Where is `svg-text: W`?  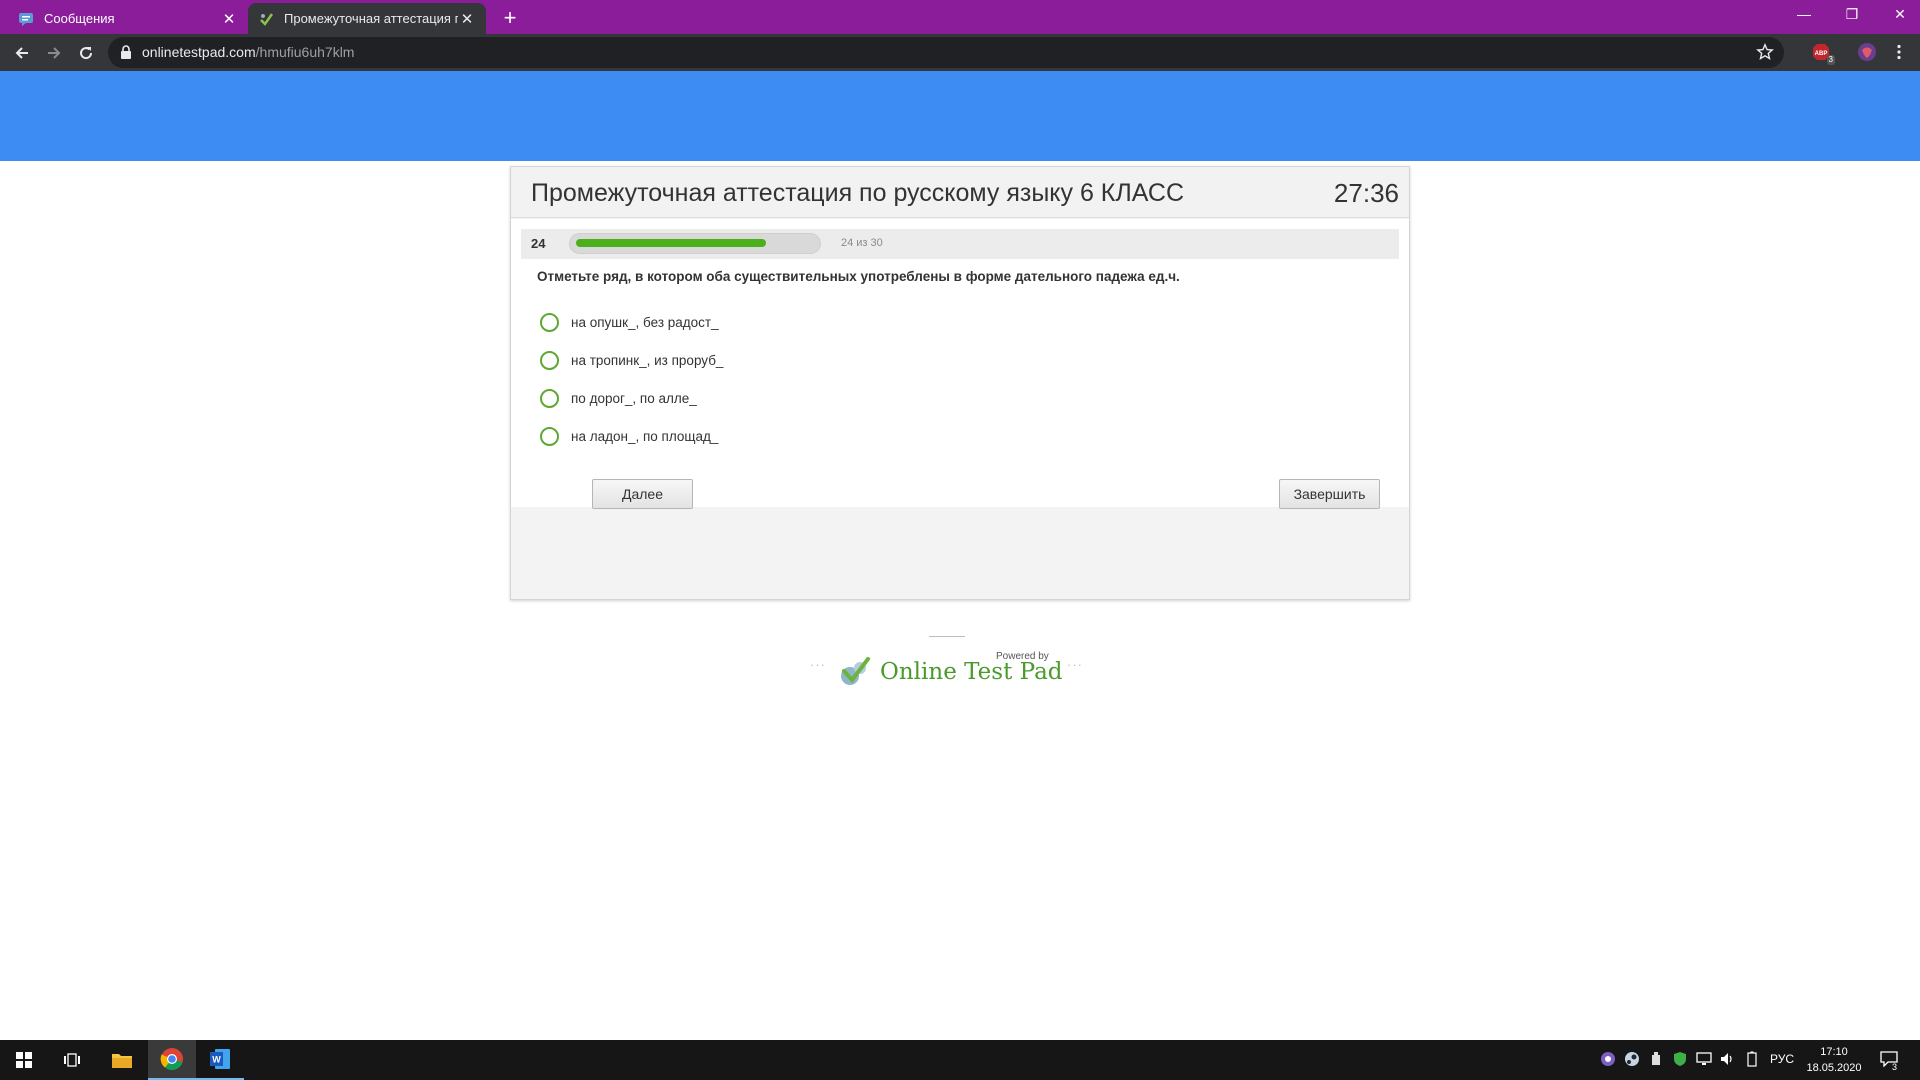
svg-text: W is located at coordinates (216, 1060).